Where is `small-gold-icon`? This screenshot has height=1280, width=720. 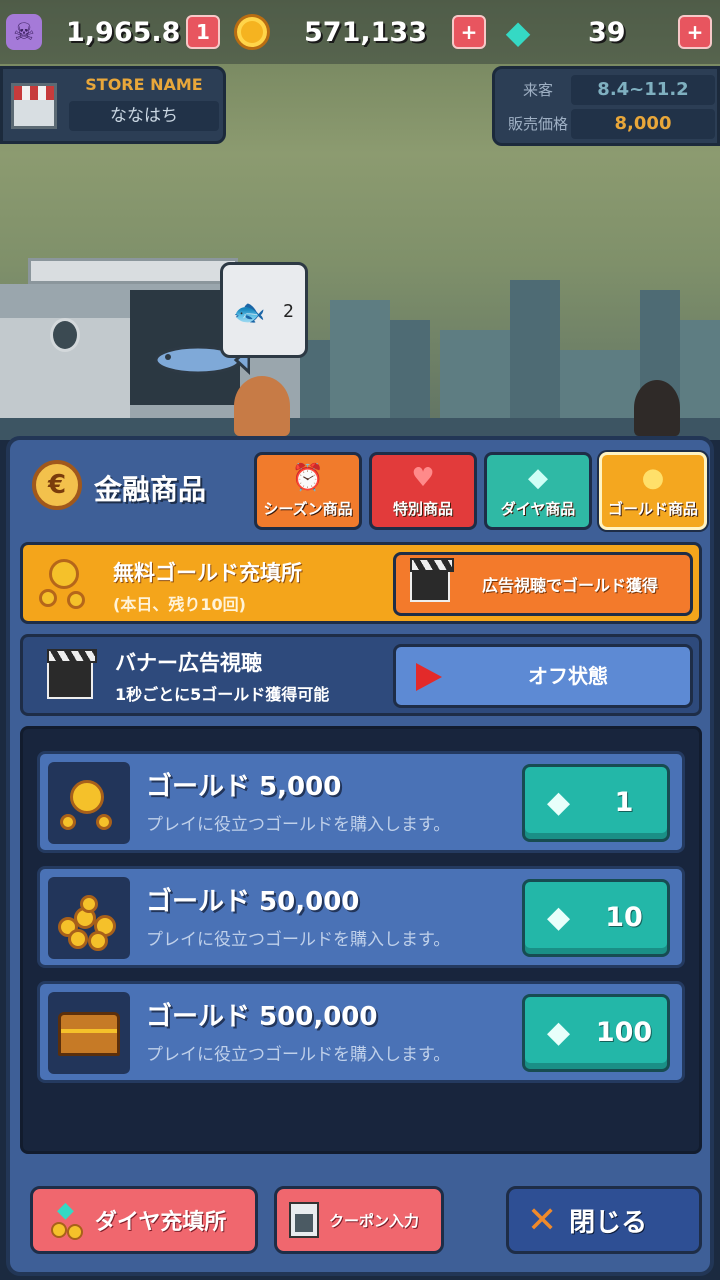
small-gold-icon is located at coordinates (89, 803).